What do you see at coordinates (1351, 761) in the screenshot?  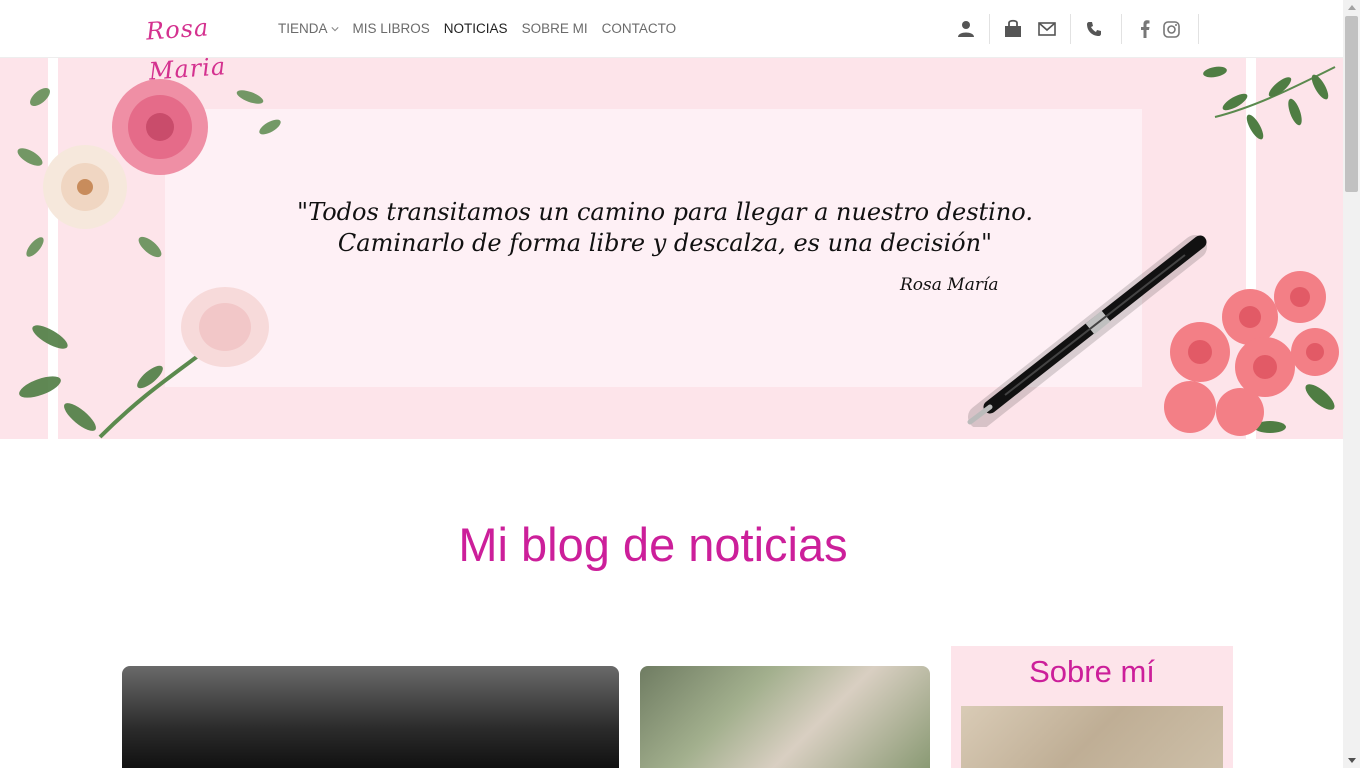 I see `scroll-down-arrow-icon` at bounding box center [1351, 761].